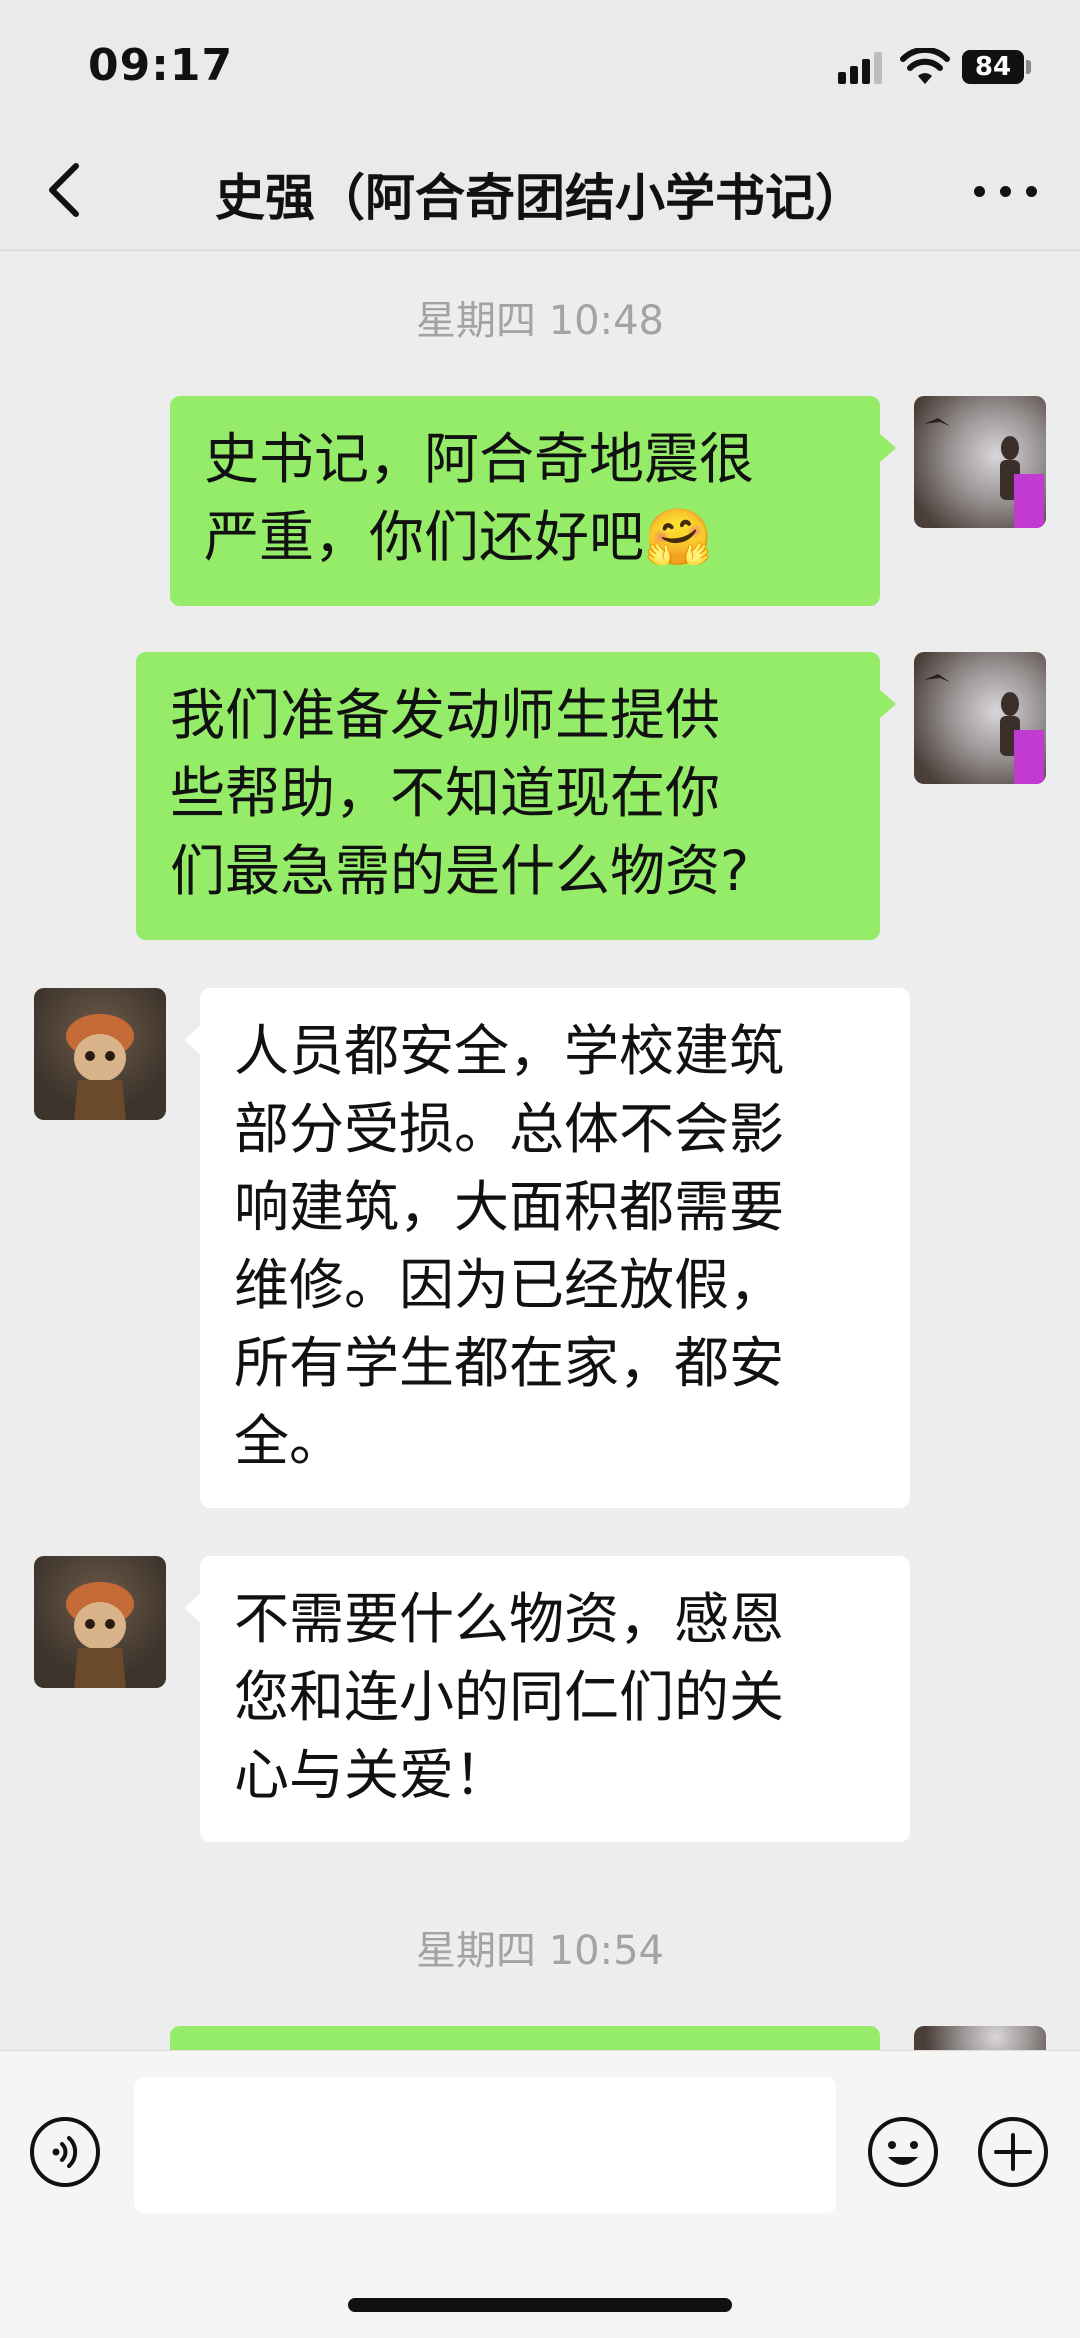 This screenshot has width=1080, height=2338. What do you see at coordinates (533, 501) in the screenshot?
I see `sent-message-bubble: 史书记，阿合奇地震很 严重，你们还好吧🤗` at bounding box center [533, 501].